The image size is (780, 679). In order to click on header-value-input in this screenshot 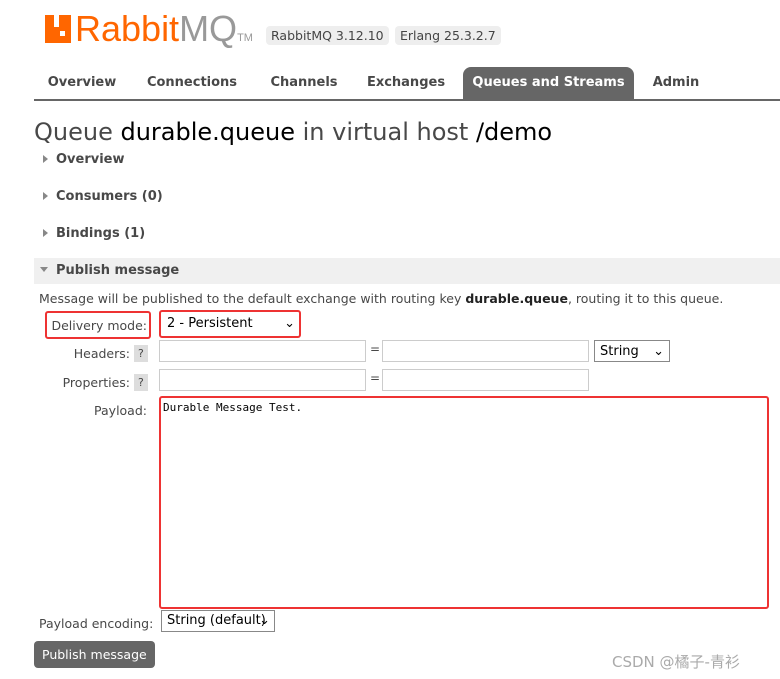, I will do `click(485, 351)`.